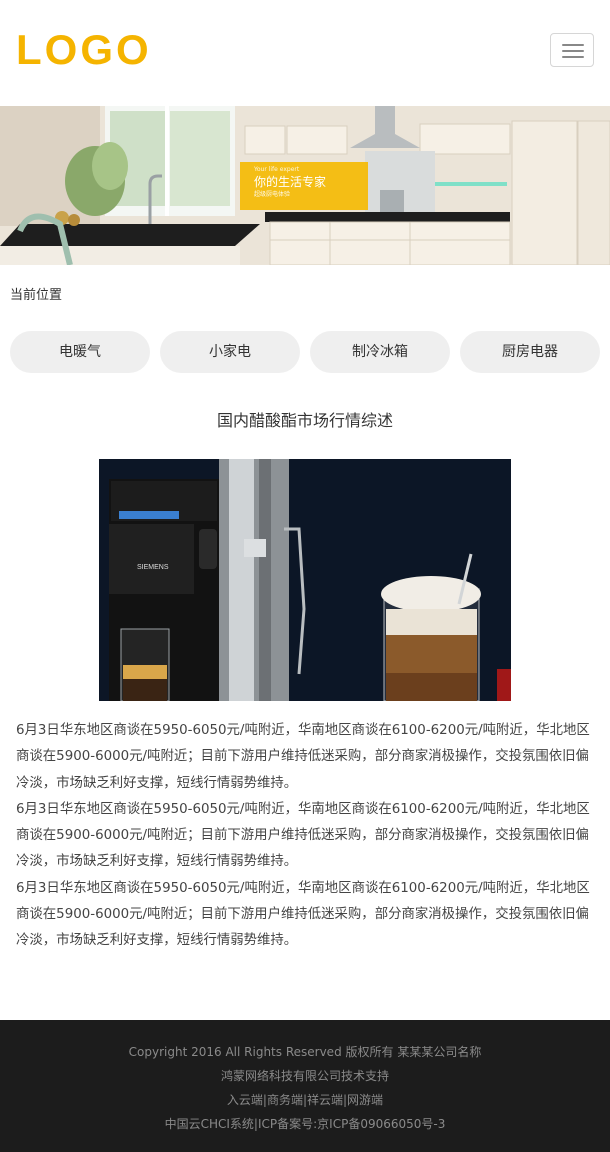  Describe the element at coordinates (305, 1076) in the screenshot. I see `footer-support: 鸿蒙网络科技有限公司技术支持` at that location.